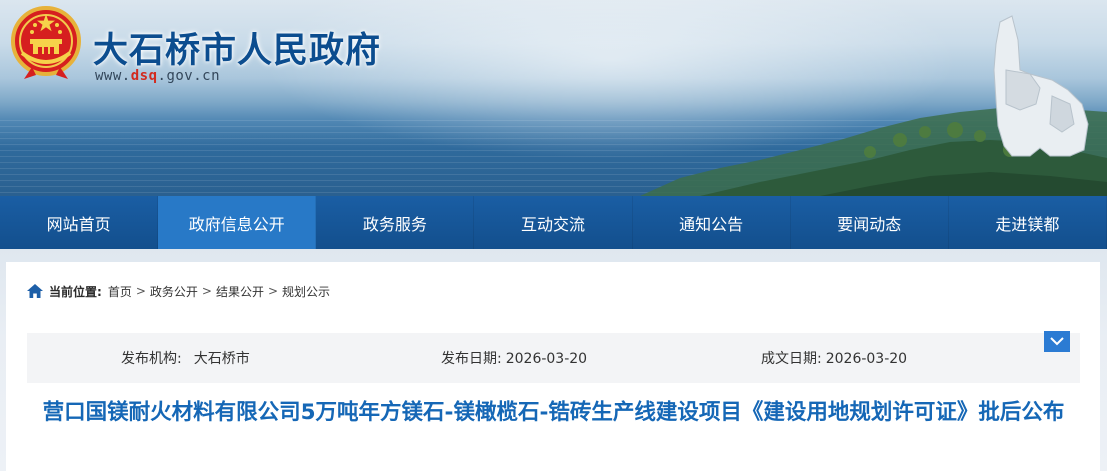 Image resolution: width=1107 pixels, height=471 pixels. I want to click on nav-item-notices: 通知公告, so click(712, 222).